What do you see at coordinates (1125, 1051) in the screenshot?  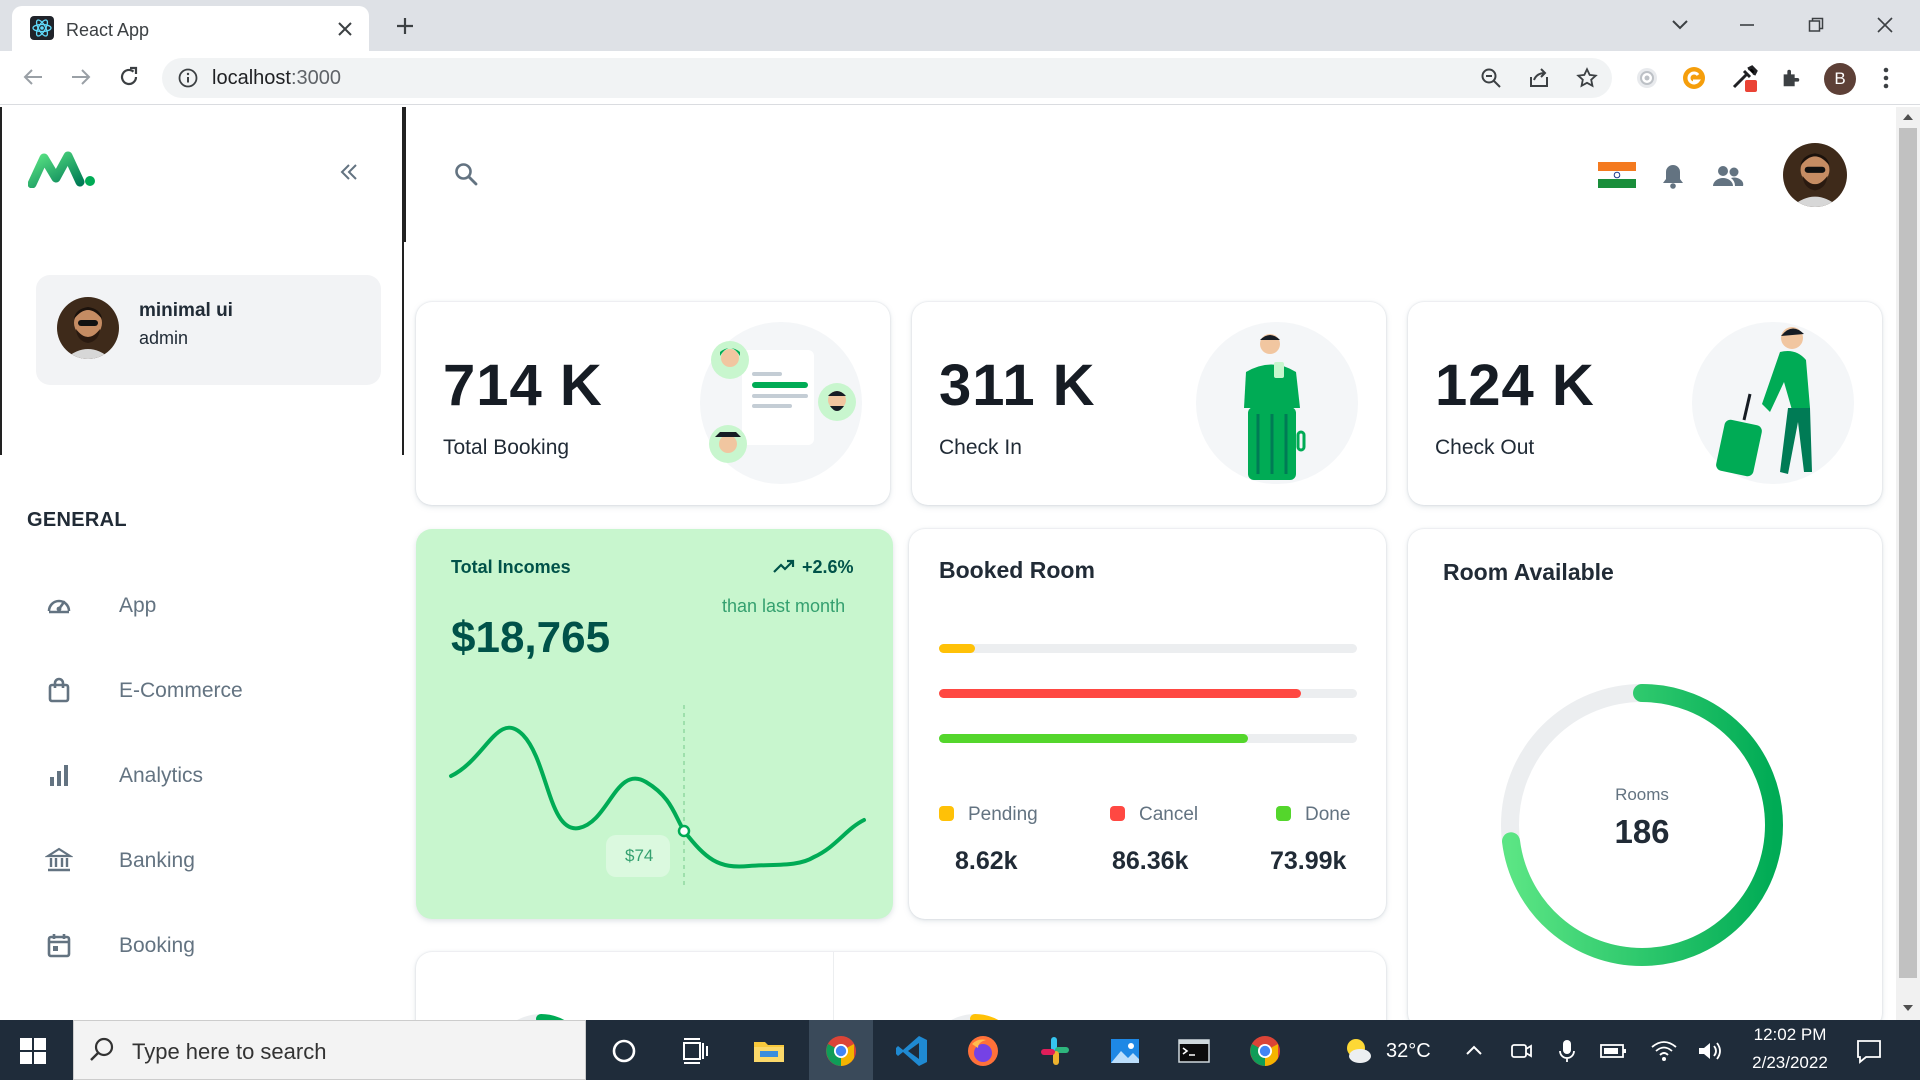 I see `photos-icon` at bounding box center [1125, 1051].